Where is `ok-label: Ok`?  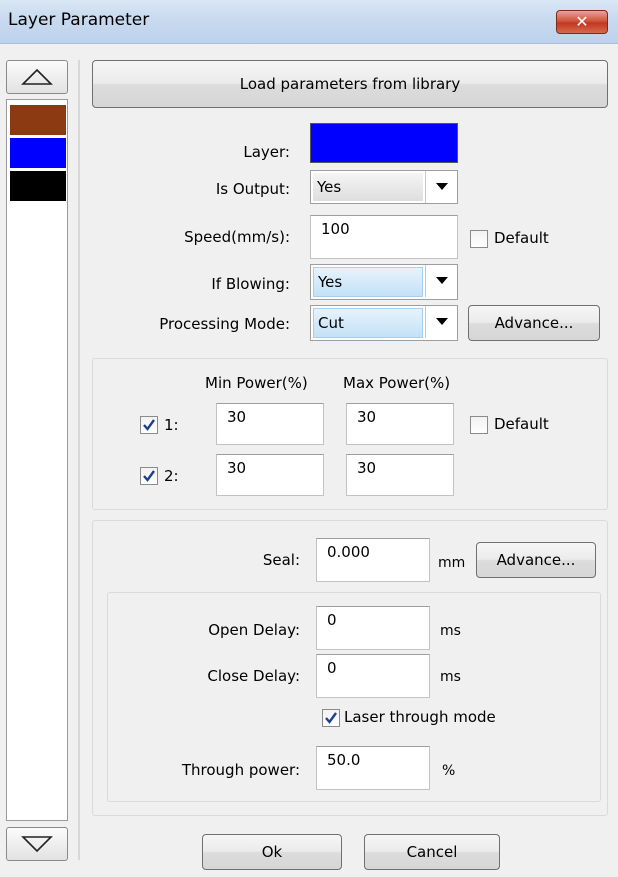 ok-label: Ok is located at coordinates (272, 852).